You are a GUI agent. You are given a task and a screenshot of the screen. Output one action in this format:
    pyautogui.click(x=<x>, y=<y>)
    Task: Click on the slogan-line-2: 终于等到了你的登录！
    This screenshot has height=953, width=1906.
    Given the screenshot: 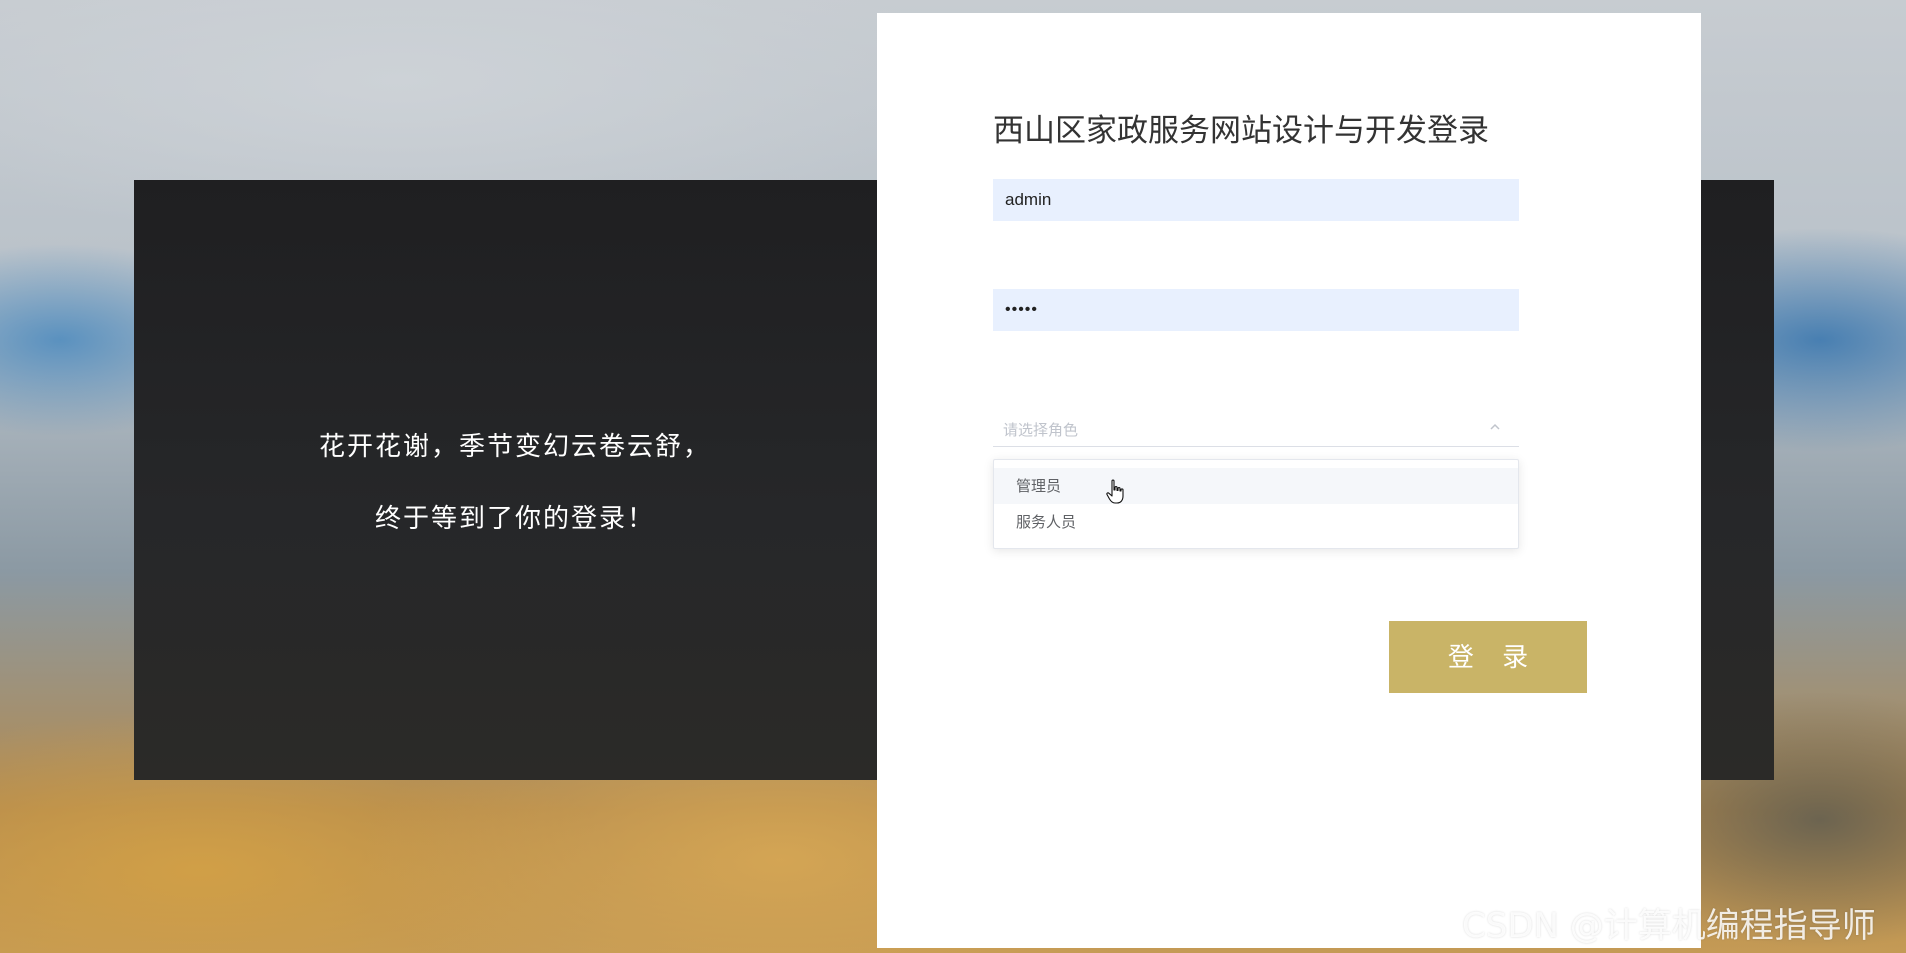 What is the action you would take?
    pyautogui.click(x=514, y=519)
    